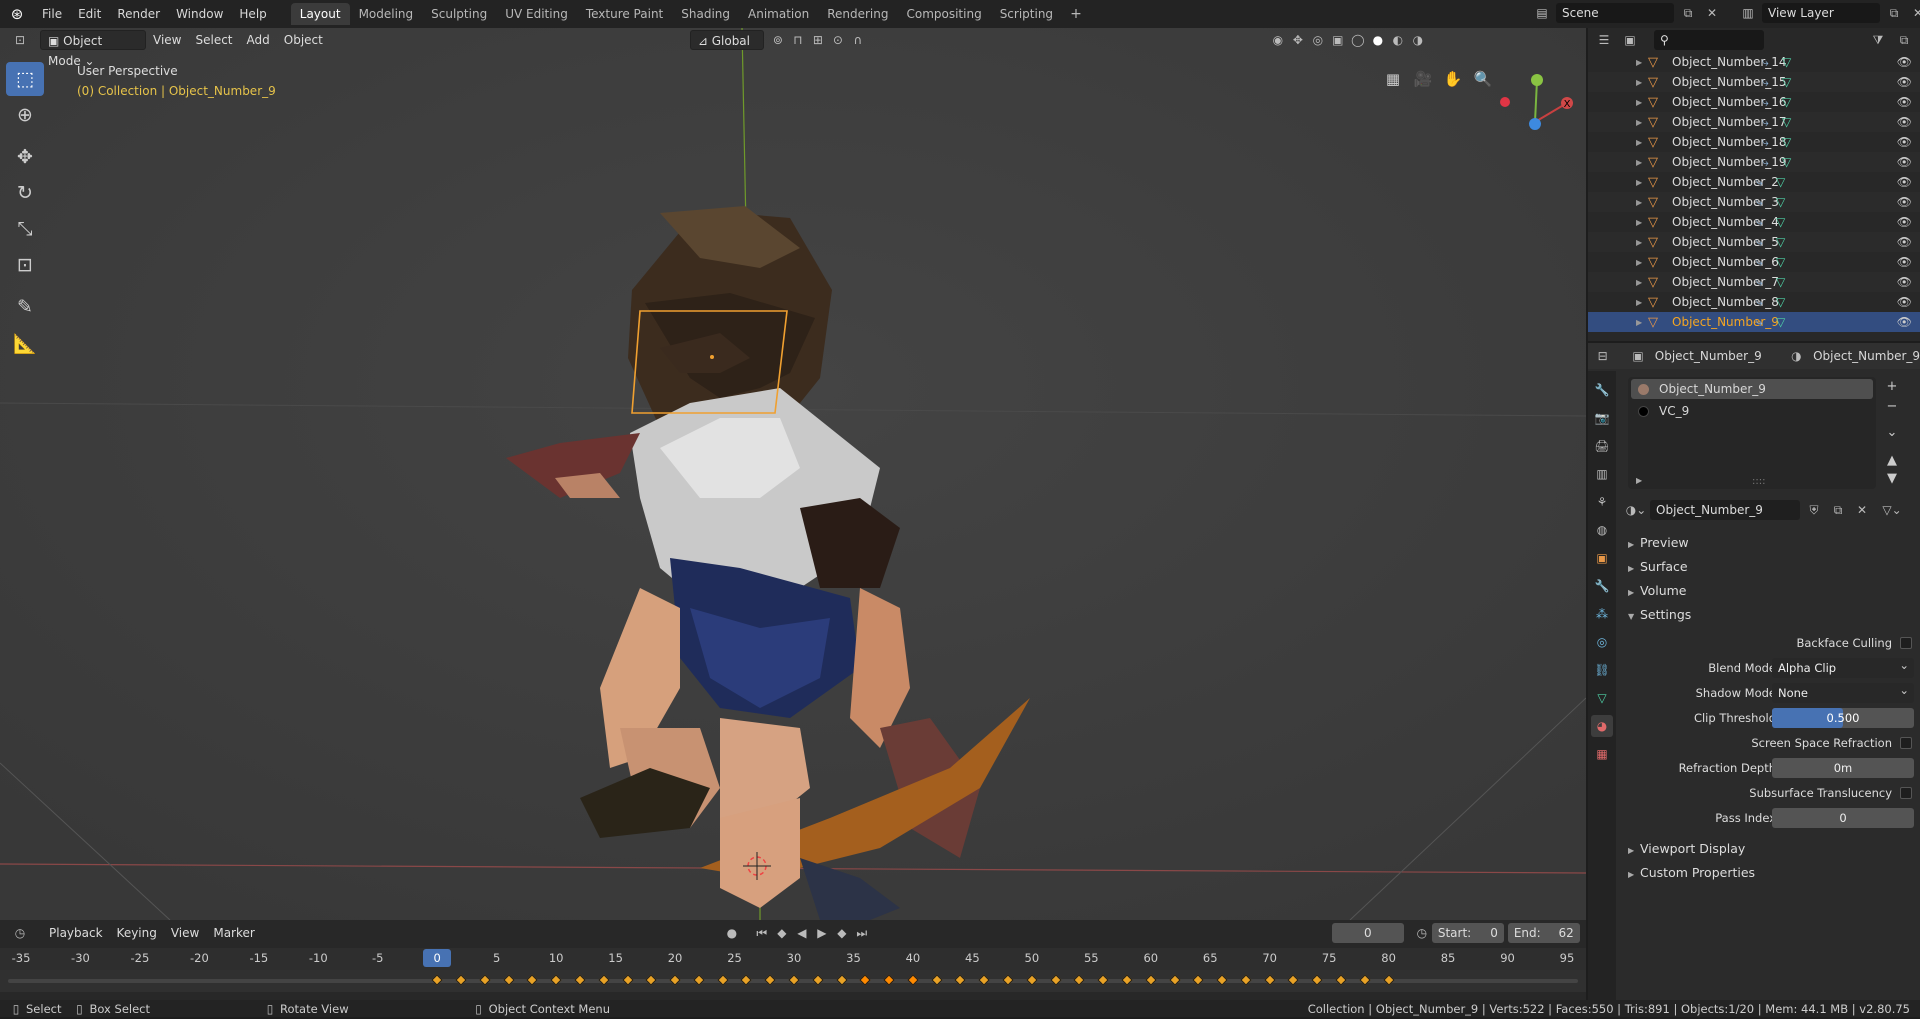 Image resolution: width=1920 pixels, height=1019 pixels. Describe the element at coordinates (818, 40) in the screenshot. I see `snap-target-icon: ⊞` at that location.